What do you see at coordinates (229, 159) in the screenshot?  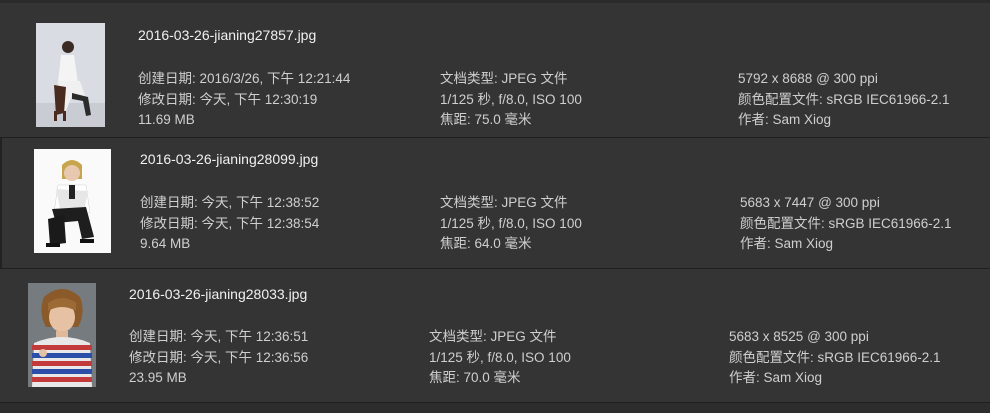 I see `file-name: 2016-03-26-jianing28099.jpg` at bounding box center [229, 159].